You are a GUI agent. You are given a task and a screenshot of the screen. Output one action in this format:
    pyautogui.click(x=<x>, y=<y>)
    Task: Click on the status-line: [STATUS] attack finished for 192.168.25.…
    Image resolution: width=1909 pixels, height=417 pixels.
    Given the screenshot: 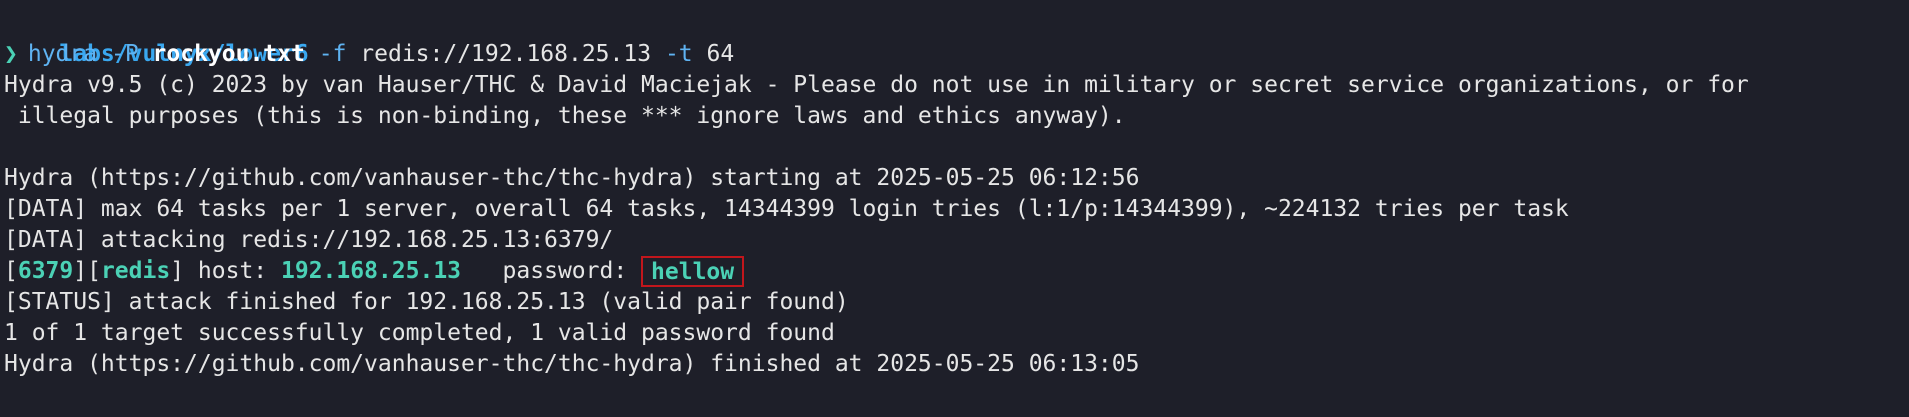 What is the action you would take?
    pyautogui.click(x=426, y=302)
    